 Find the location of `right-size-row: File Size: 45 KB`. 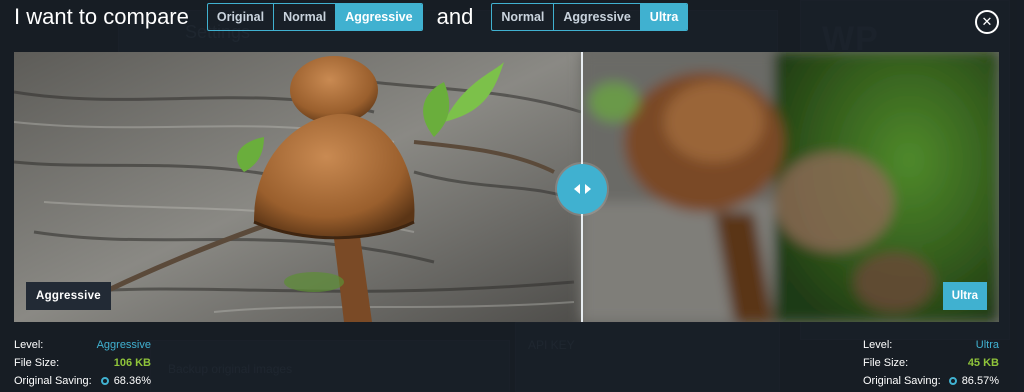

right-size-row: File Size: 45 KB is located at coordinates (931, 363).